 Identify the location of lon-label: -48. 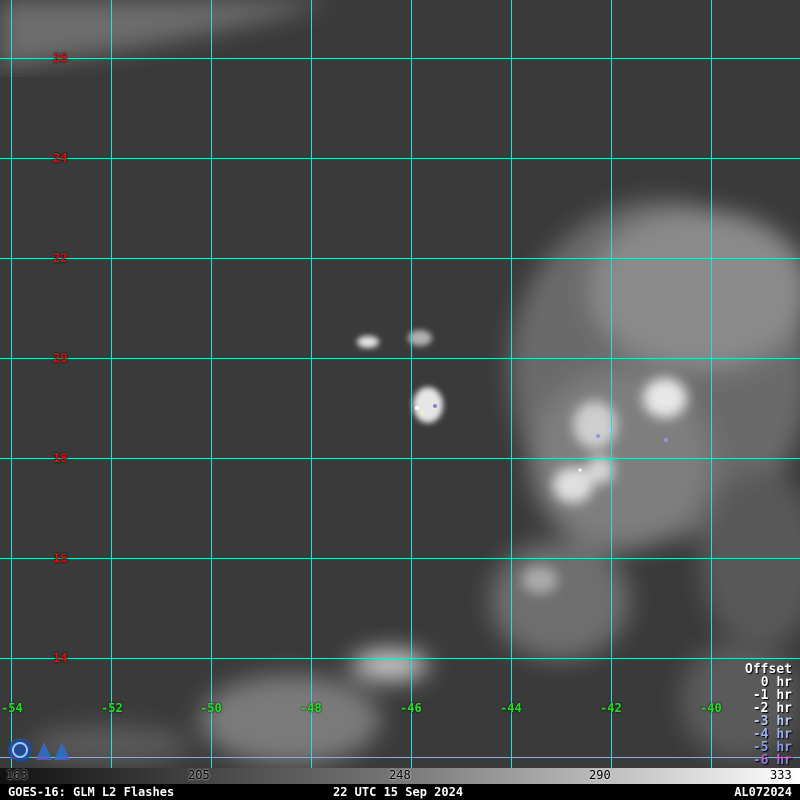
(311, 708).